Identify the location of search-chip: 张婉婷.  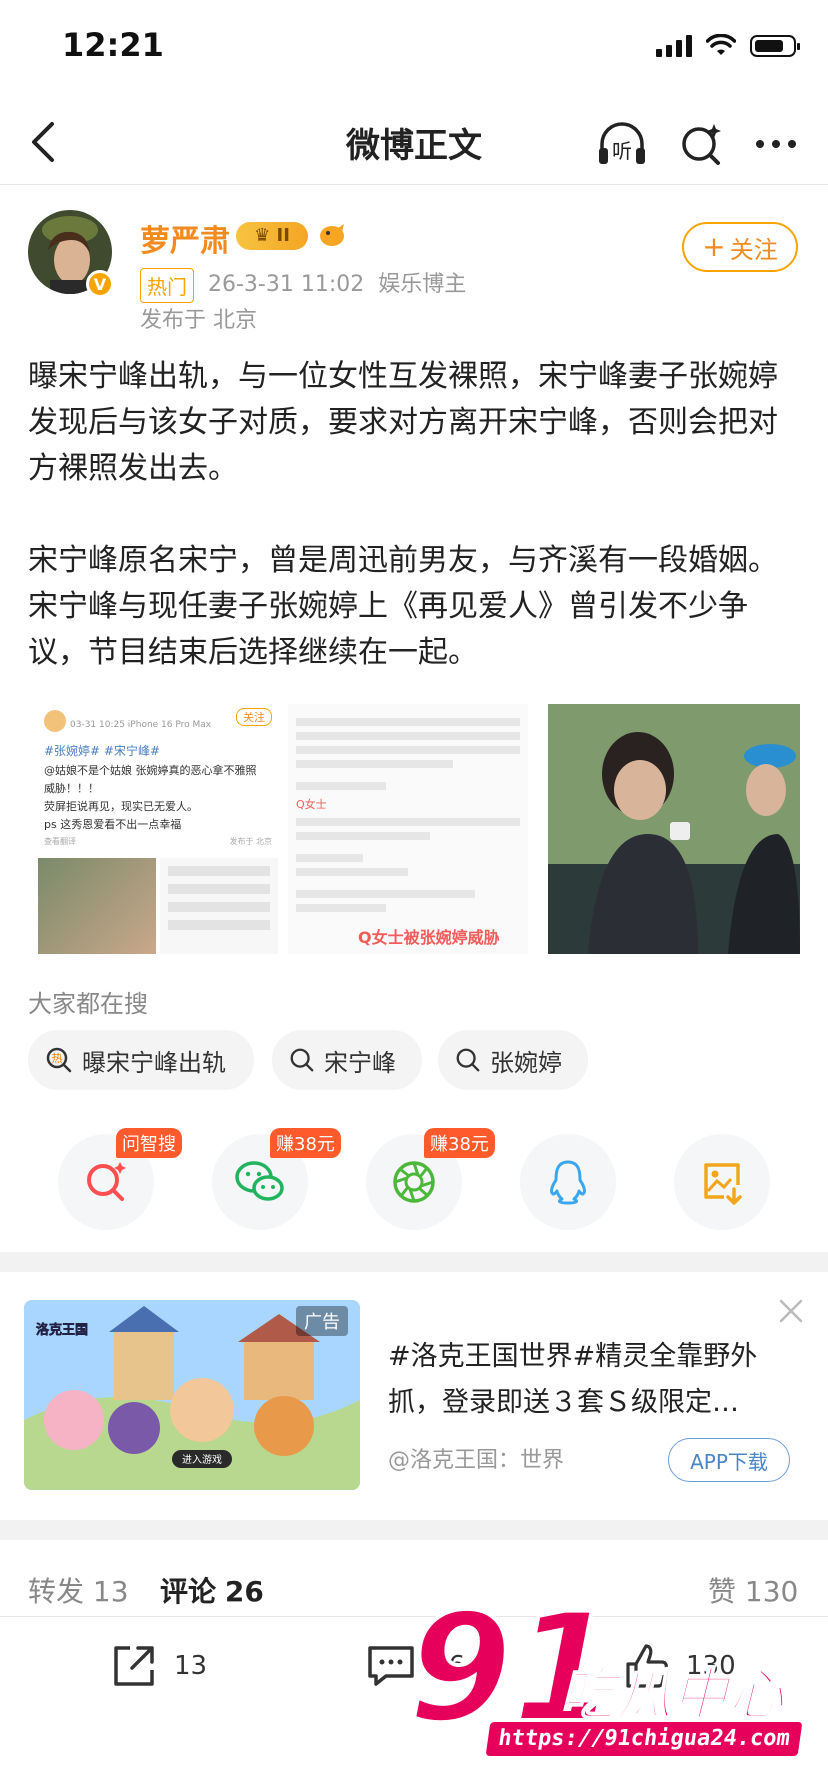
(513, 1060).